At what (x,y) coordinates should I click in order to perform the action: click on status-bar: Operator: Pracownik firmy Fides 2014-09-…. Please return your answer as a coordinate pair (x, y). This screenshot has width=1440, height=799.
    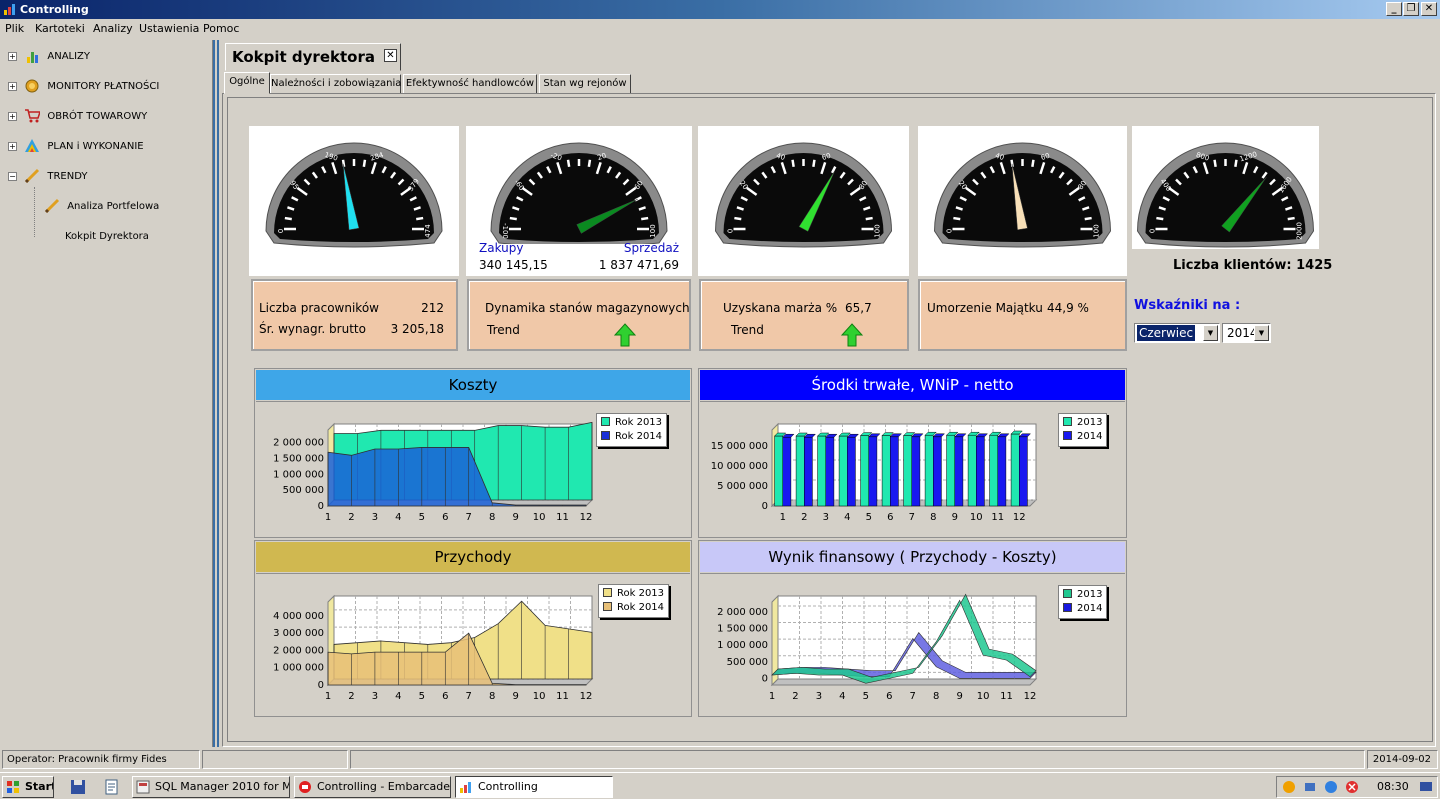
    Looking at the image, I should click on (720, 760).